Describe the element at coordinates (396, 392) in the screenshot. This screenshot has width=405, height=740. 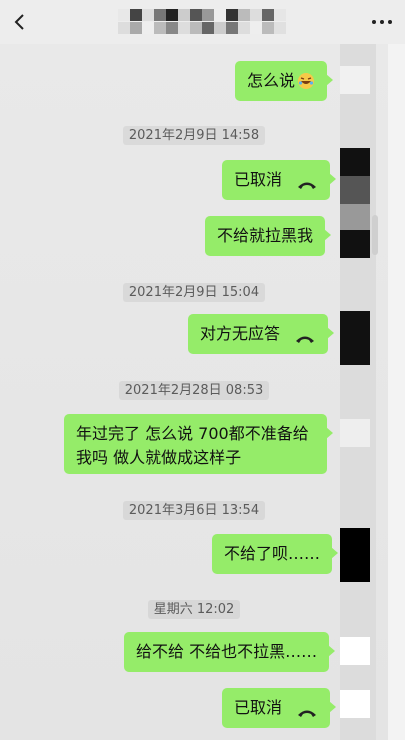
I see `right-edge` at that location.